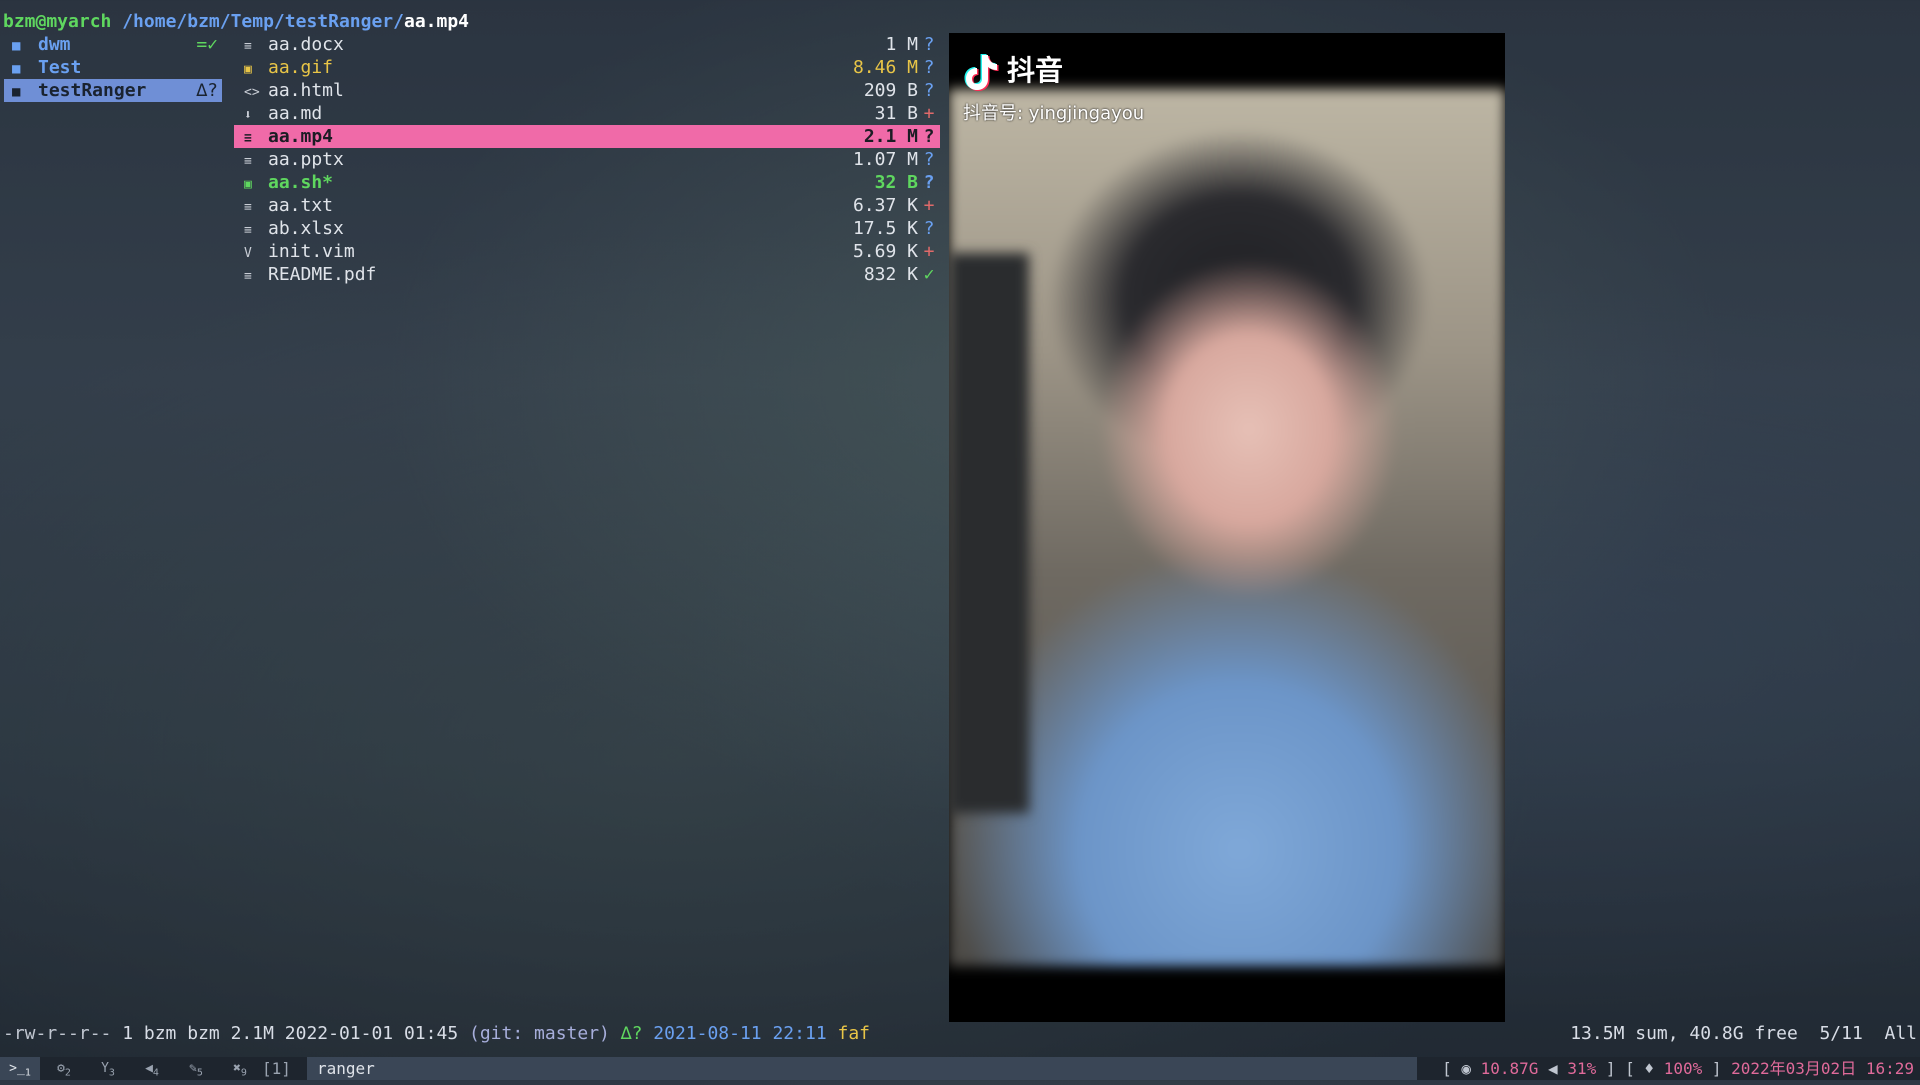  What do you see at coordinates (1683, 1068) in the screenshot?
I see `battery-level: 100%` at bounding box center [1683, 1068].